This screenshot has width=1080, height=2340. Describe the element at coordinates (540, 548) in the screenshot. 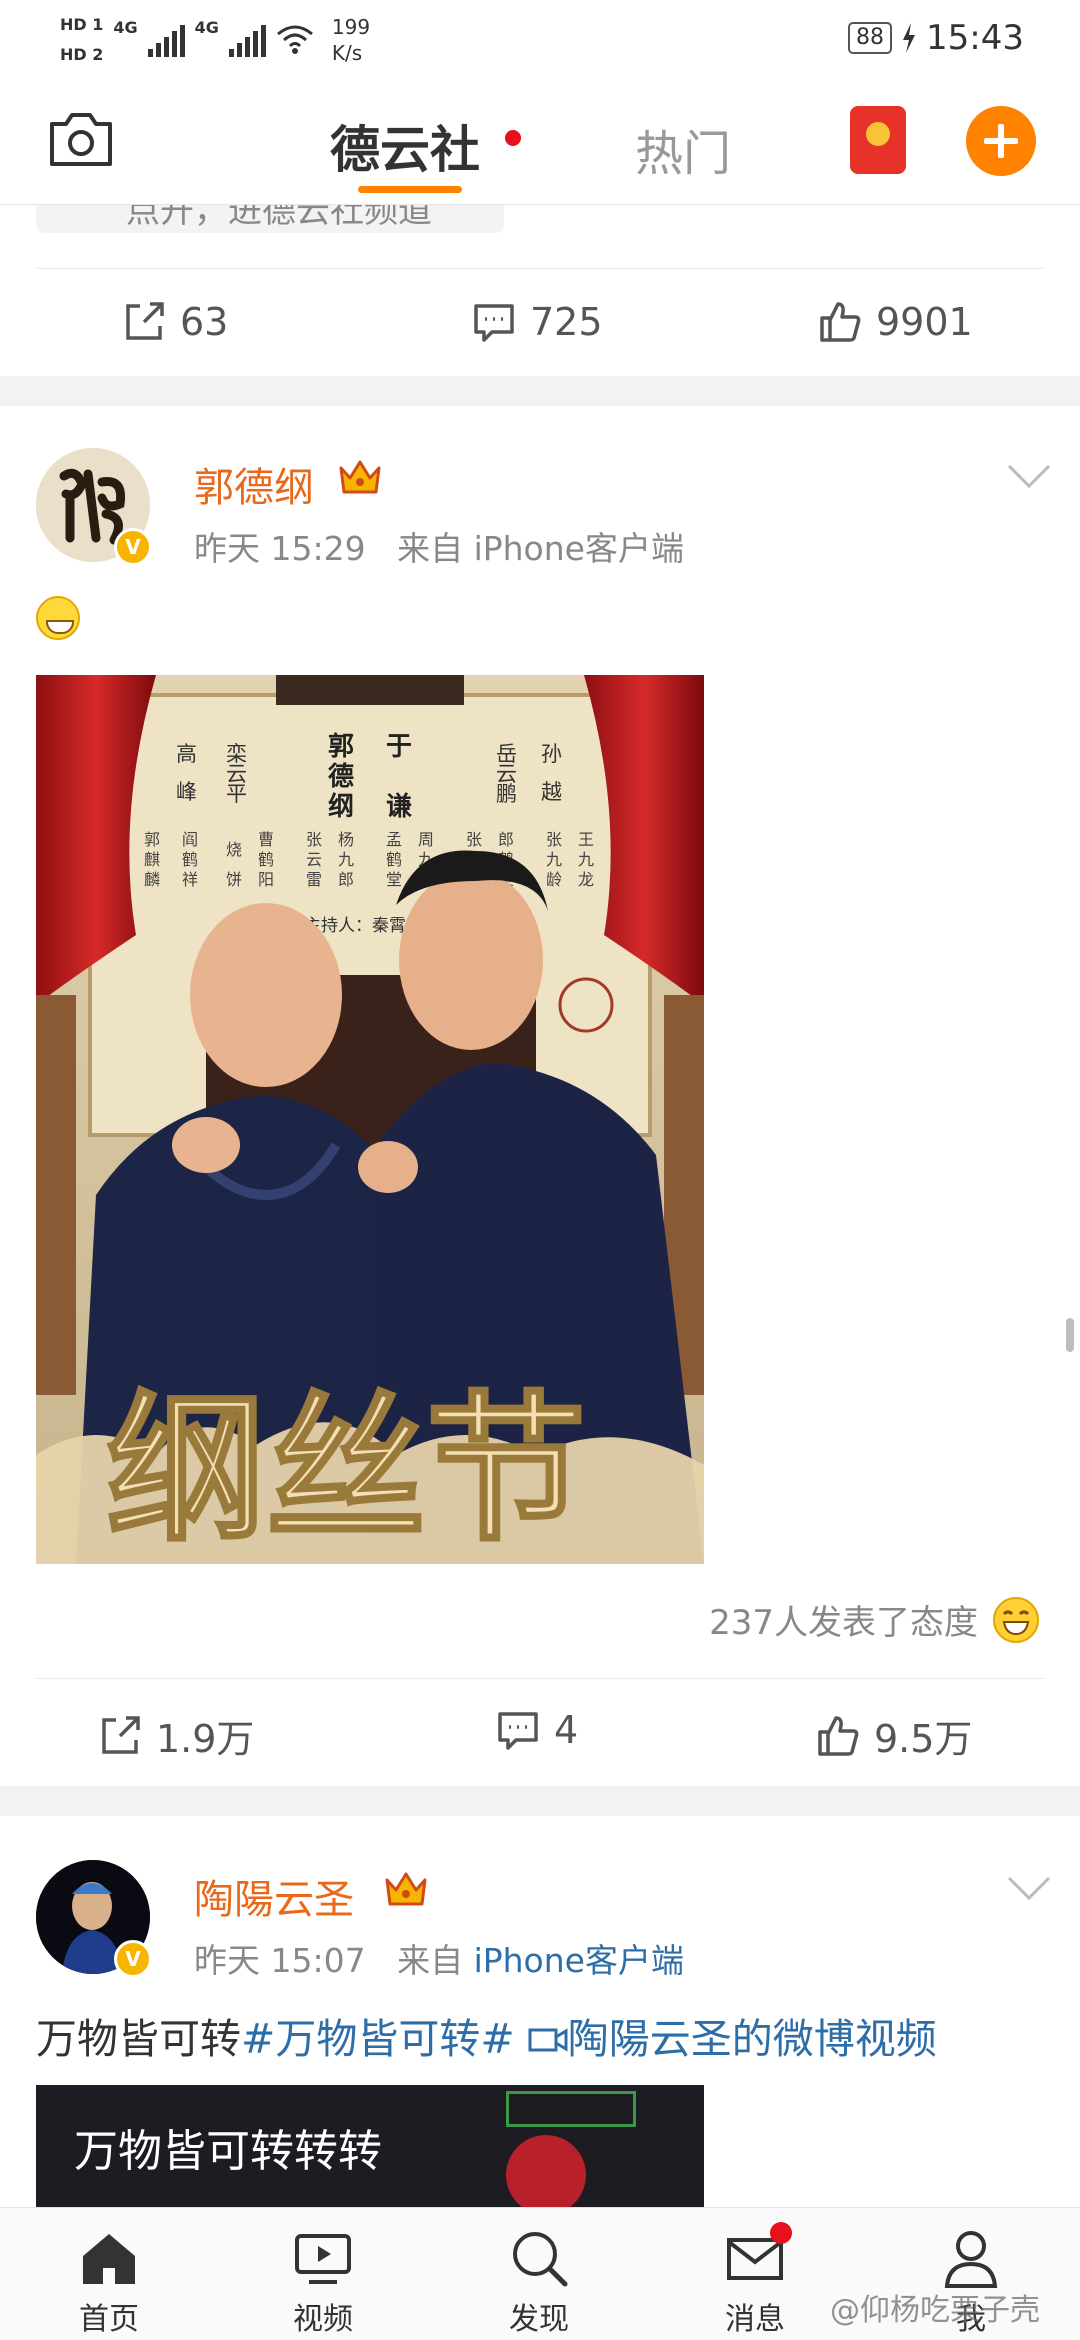

I see `post-source: 来自 iPhone客户端` at that location.